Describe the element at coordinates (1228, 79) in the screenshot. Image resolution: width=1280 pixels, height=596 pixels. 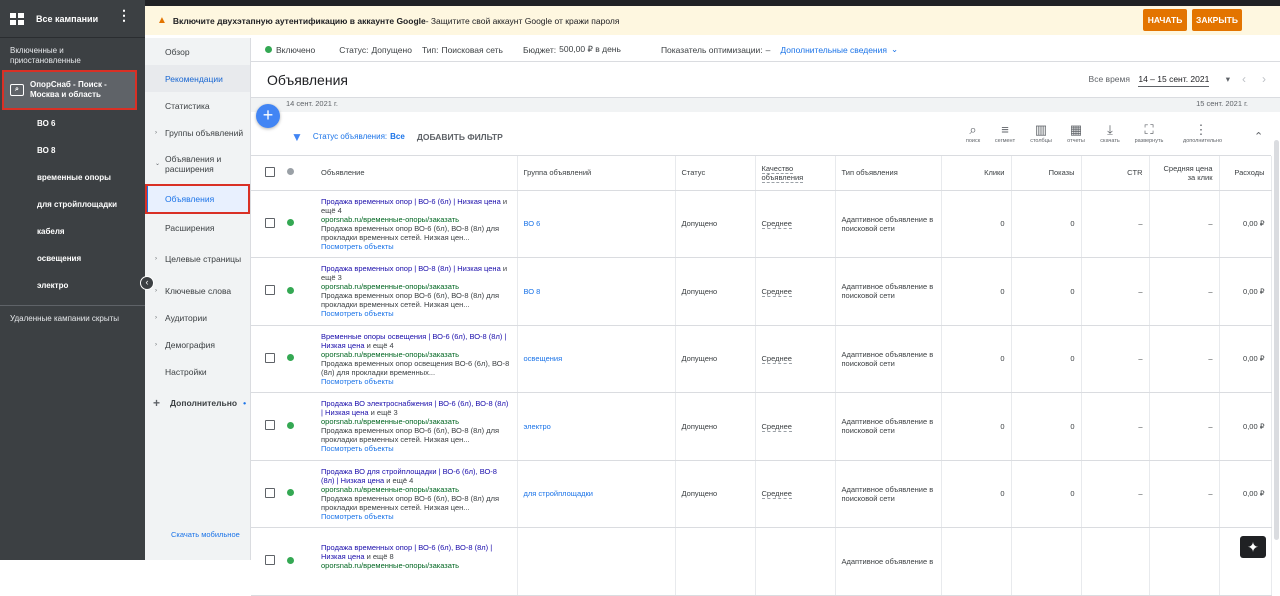
I see `dropdown-icon: ▾` at that location.